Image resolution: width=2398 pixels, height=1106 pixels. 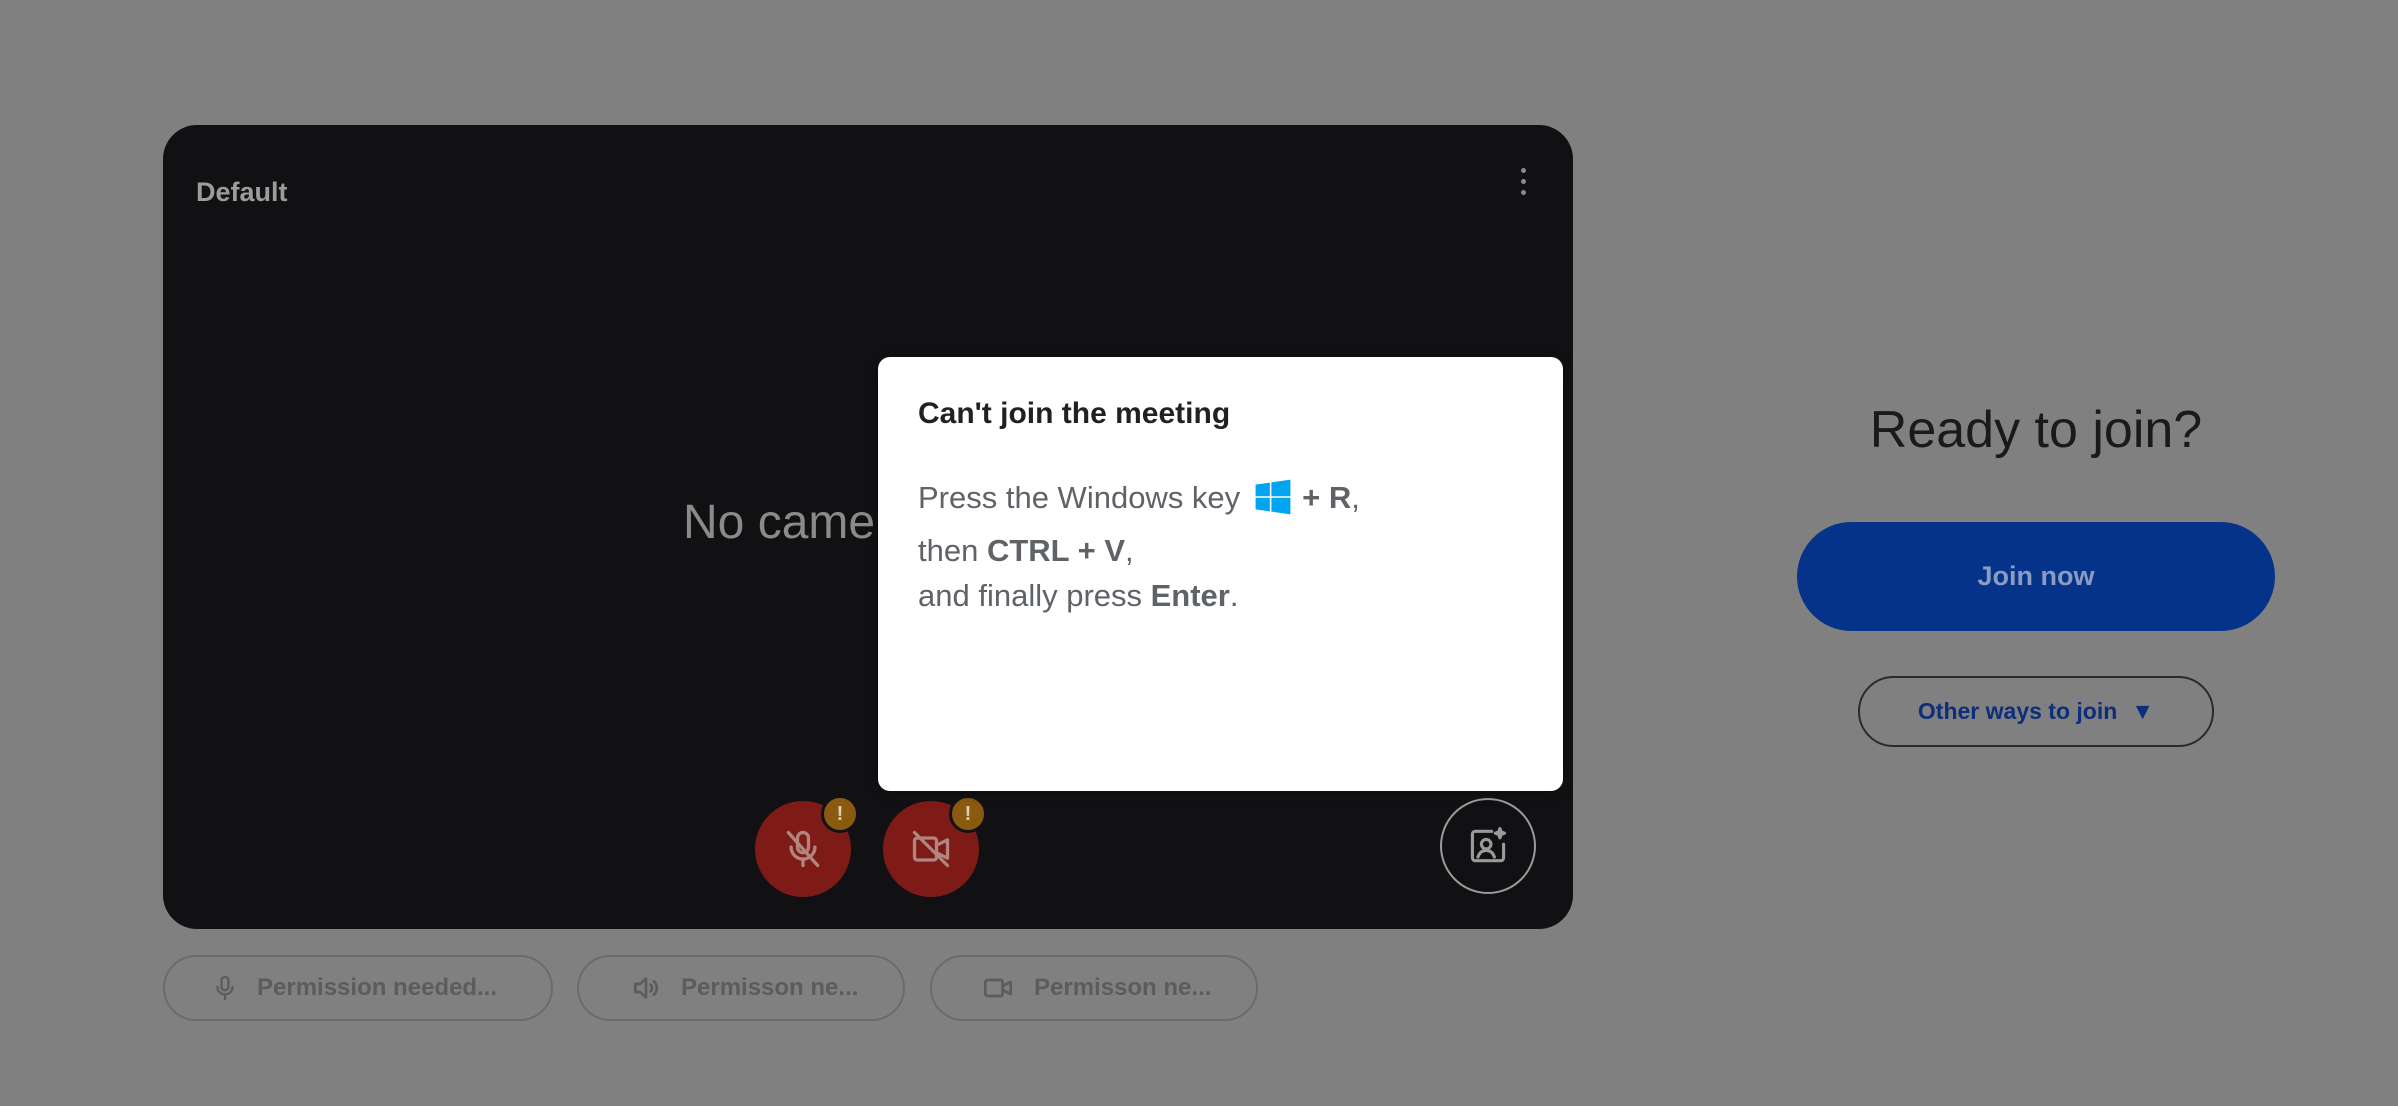 What do you see at coordinates (646, 988) in the screenshot?
I see `speaker-icon` at bounding box center [646, 988].